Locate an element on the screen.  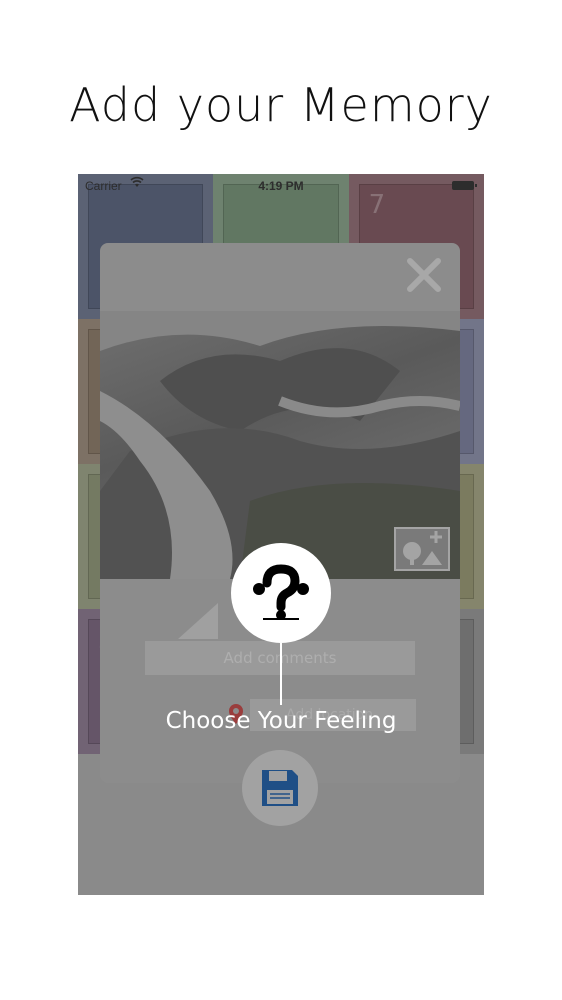
page-headline: Add your Memory is located at coordinates (281, 105).